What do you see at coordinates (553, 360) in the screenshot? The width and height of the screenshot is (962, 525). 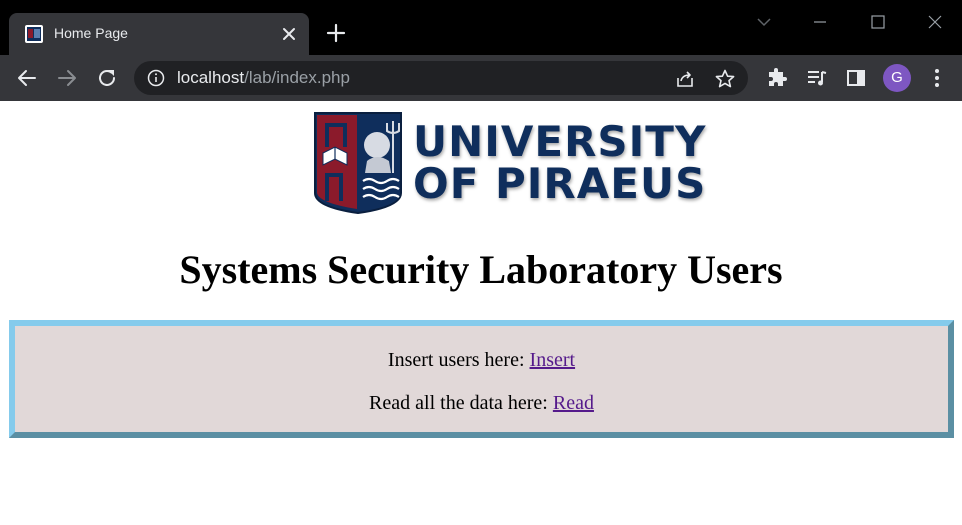 I see `insert-link: Insert` at bounding box center [553, 360].